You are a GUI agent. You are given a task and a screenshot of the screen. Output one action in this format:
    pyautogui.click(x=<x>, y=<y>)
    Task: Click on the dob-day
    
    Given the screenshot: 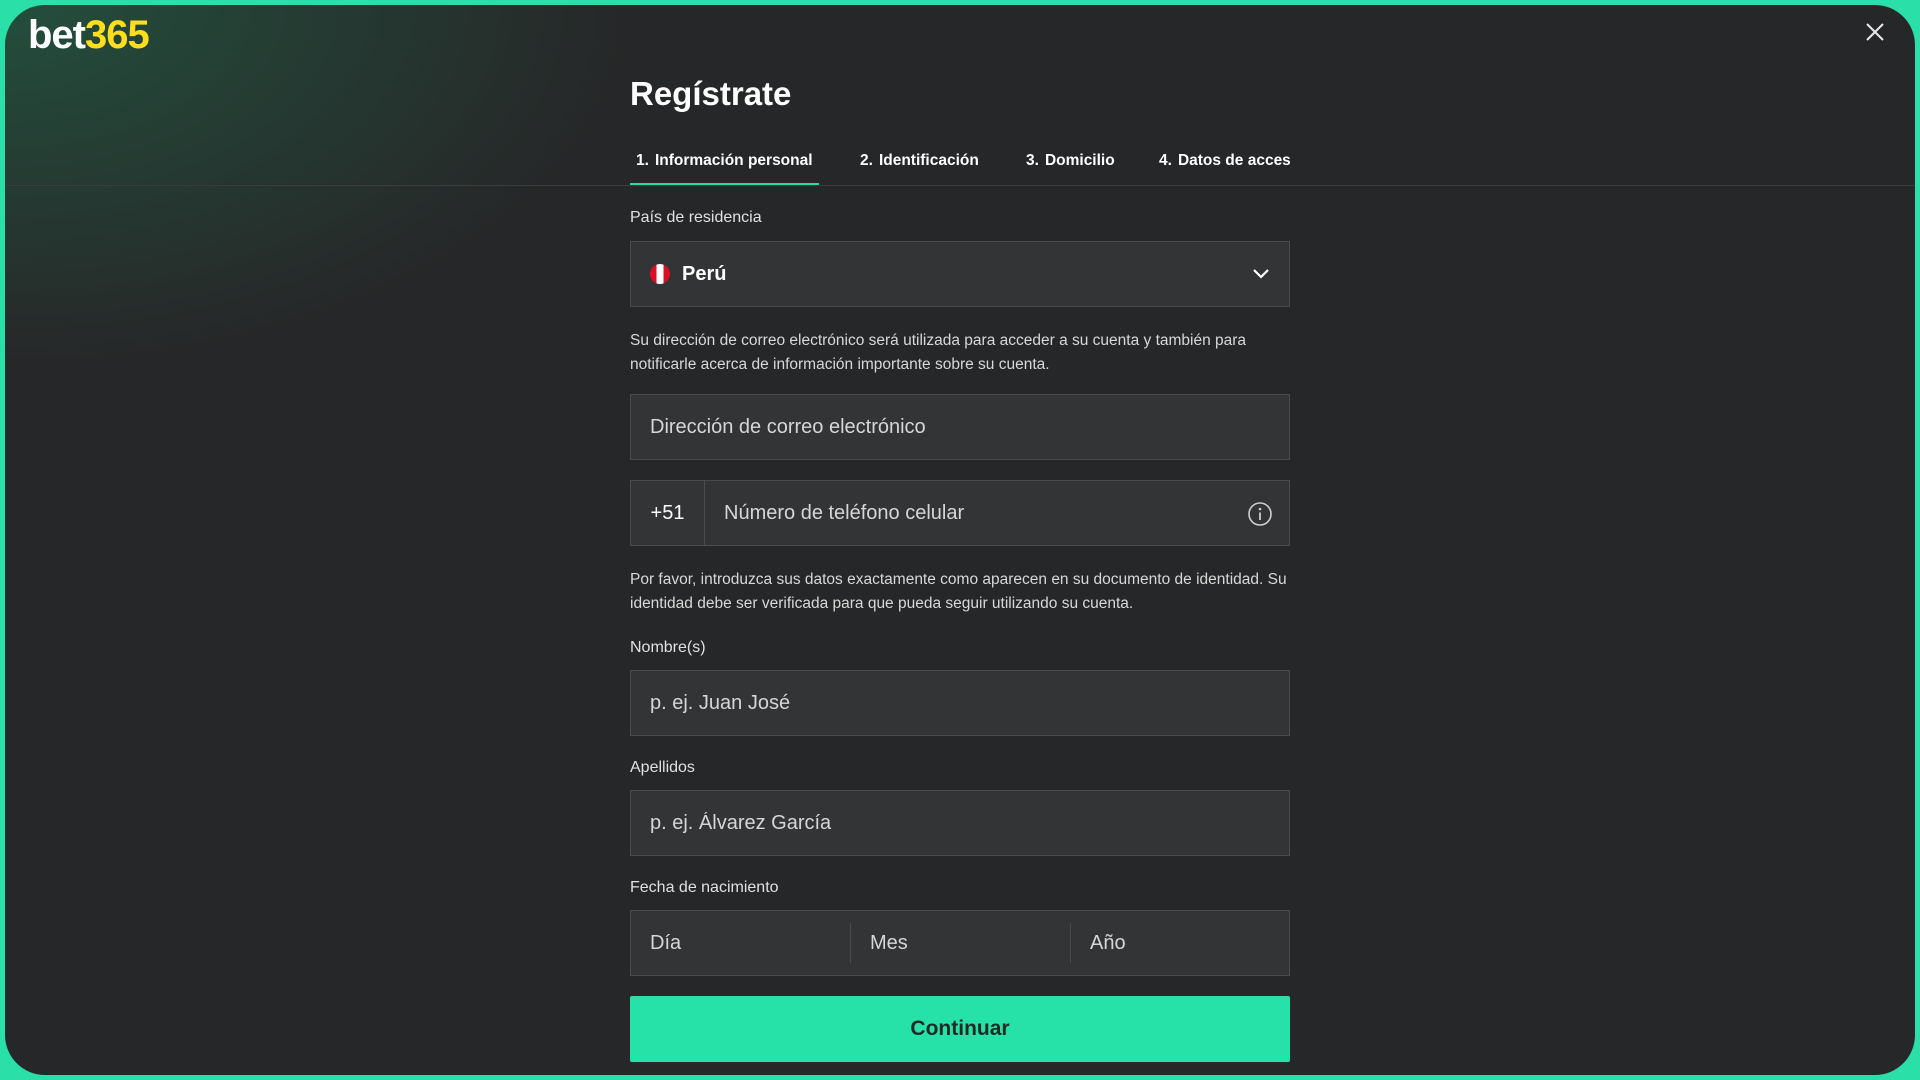 What is the action you would take?
    pyautogui.click(x=741, y=943)
    